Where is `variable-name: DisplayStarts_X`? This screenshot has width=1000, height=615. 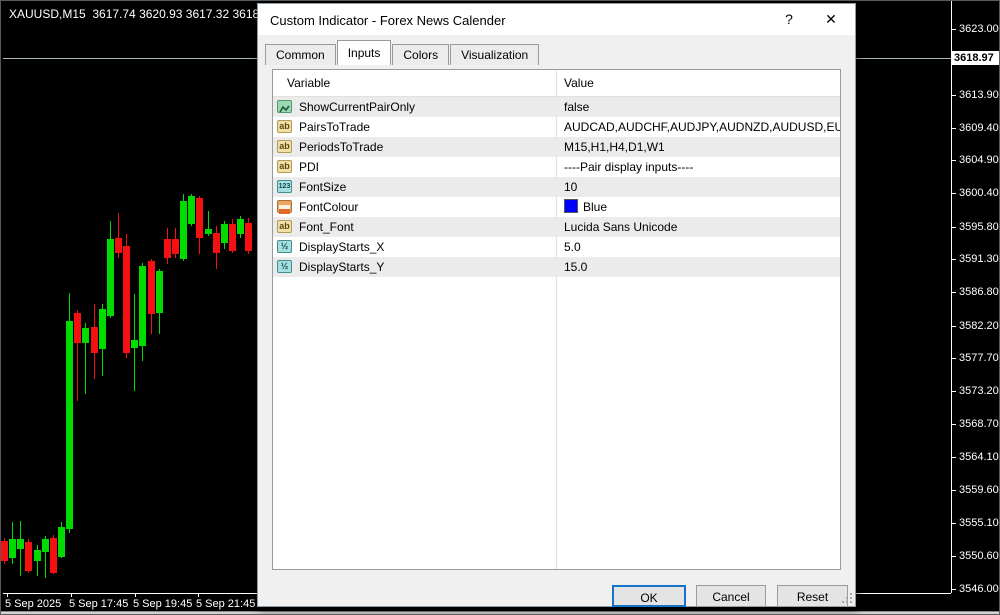 variable-name: DisplayStarts_X is located at coordinates (342, 247).